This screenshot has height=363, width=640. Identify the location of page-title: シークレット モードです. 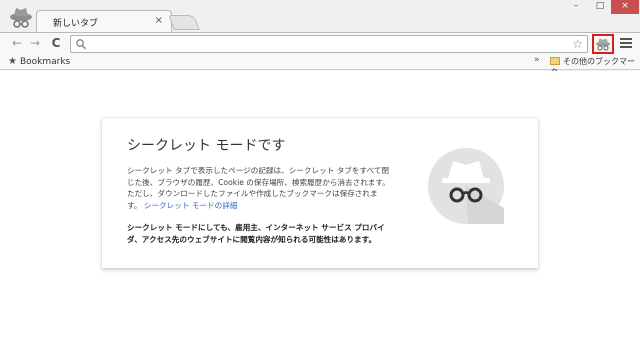
(206, 146).